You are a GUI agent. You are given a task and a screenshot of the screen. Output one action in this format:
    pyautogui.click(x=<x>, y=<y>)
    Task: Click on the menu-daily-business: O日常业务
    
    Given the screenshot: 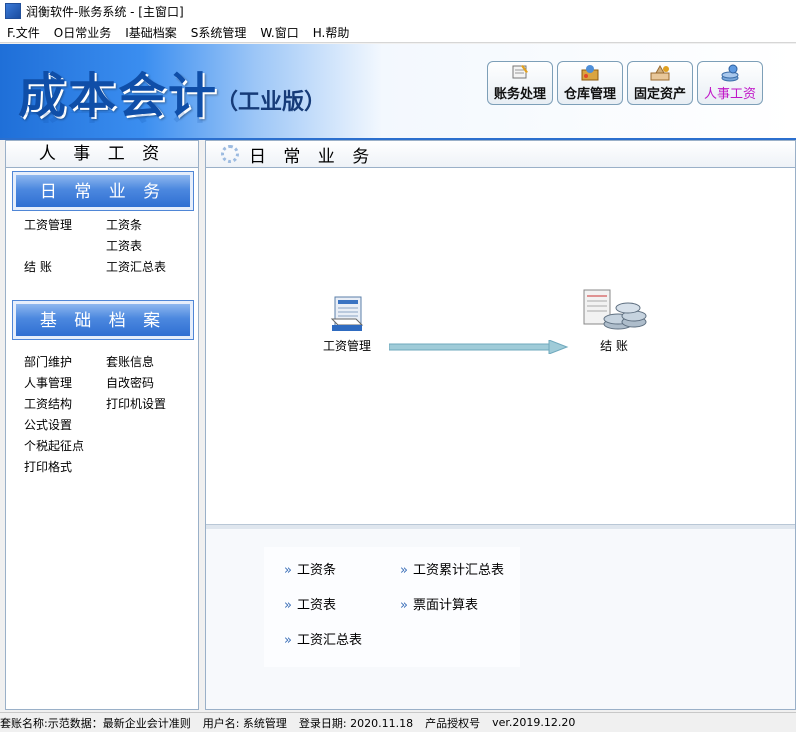 What is the action you would take?
    pyautogui.click(x=82, y=32)
    